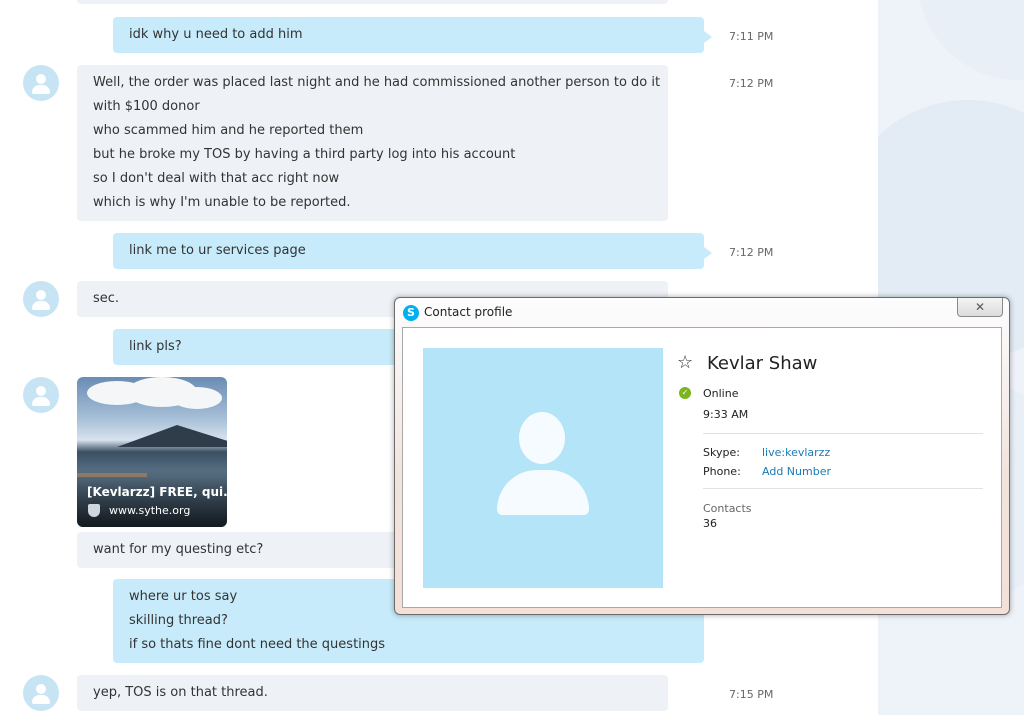  What do you see at coordinates (796, 471) in the screenshot?
I see `add-number-link: Add Number` at bounding box center [796, 471].